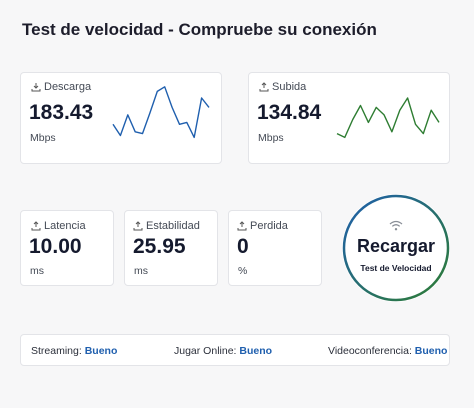  Describe the element at coordinates (43, 138) in the screenshot. I see `download-unit: Mbps` at that location.